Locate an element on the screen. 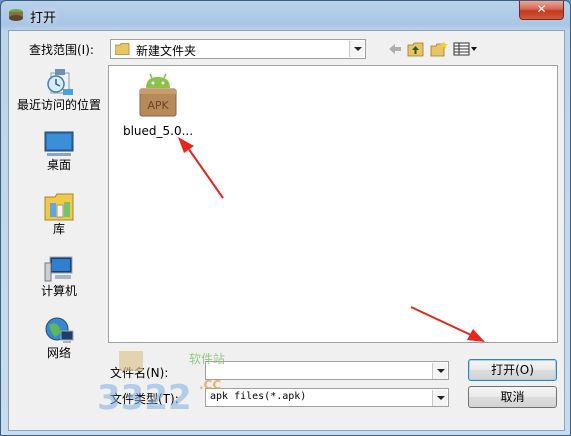 The height and width of the screenshot is (436, 571). place-computer: 计算机 is located at coordinates (59, 276).